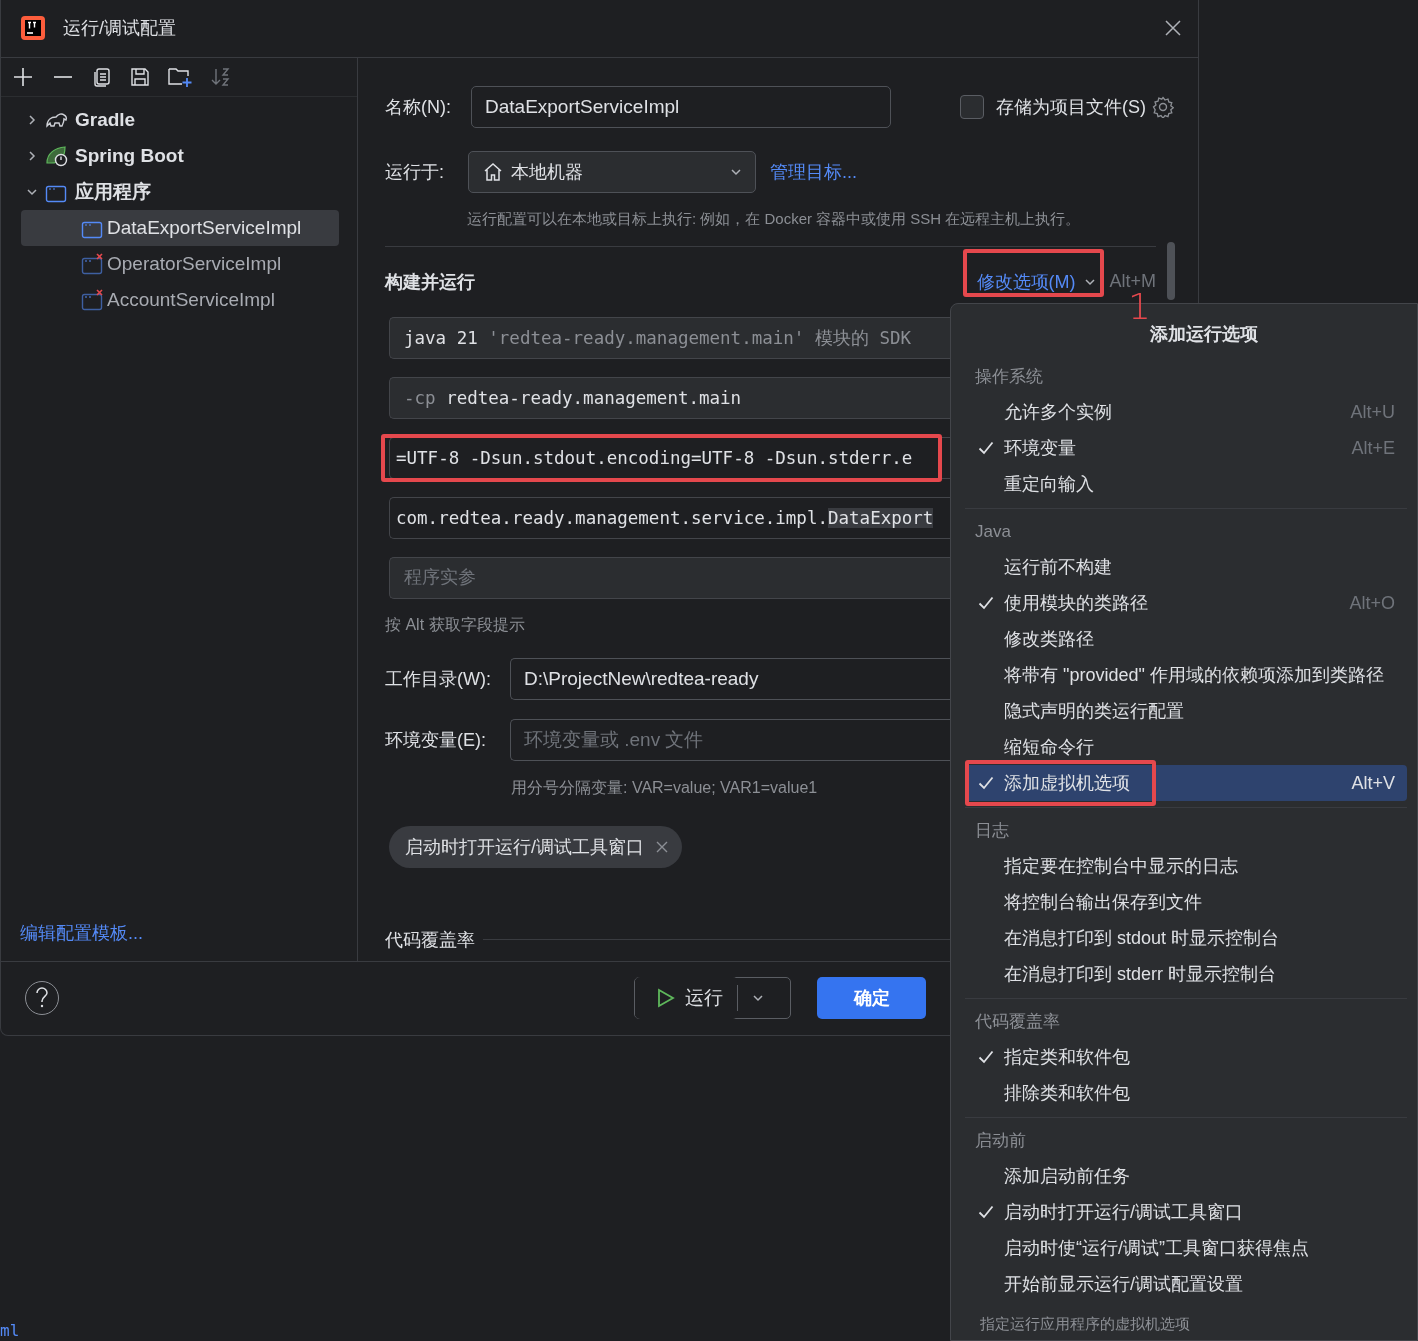 The image size is (1418, 1341). What do you see at coordinates (1204, 334) in the screenshot?
I see `popup-title: 添加运行选项` at bounding box center [1204, 334].